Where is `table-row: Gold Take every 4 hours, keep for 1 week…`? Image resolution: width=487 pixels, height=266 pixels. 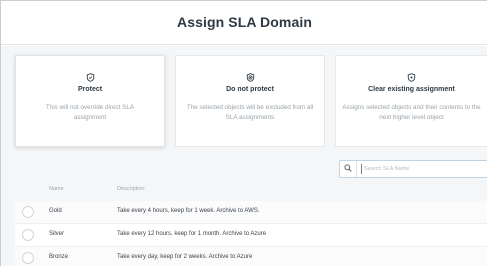 table-row: Gold Take every 4 hours, keep for 1 week… is located at coordinates (251, 212).